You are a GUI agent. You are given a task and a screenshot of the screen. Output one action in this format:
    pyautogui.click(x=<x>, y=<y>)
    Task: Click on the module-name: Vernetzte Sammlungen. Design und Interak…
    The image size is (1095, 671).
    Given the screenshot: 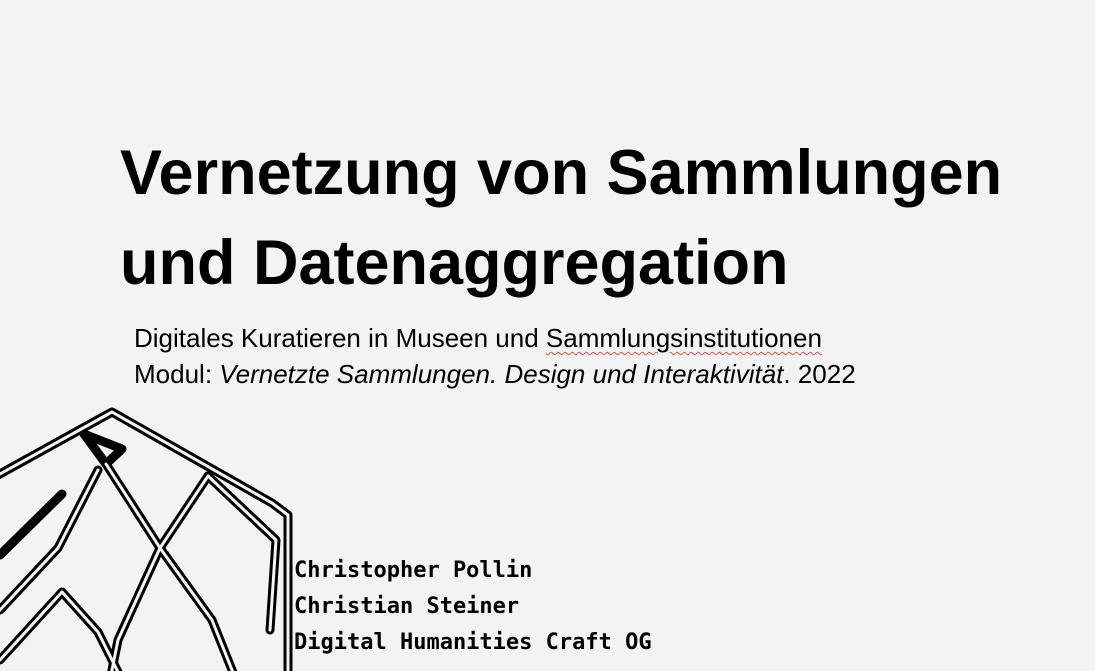 What is the action you would take?
    pyautogui.click(x=501, y=374)
    